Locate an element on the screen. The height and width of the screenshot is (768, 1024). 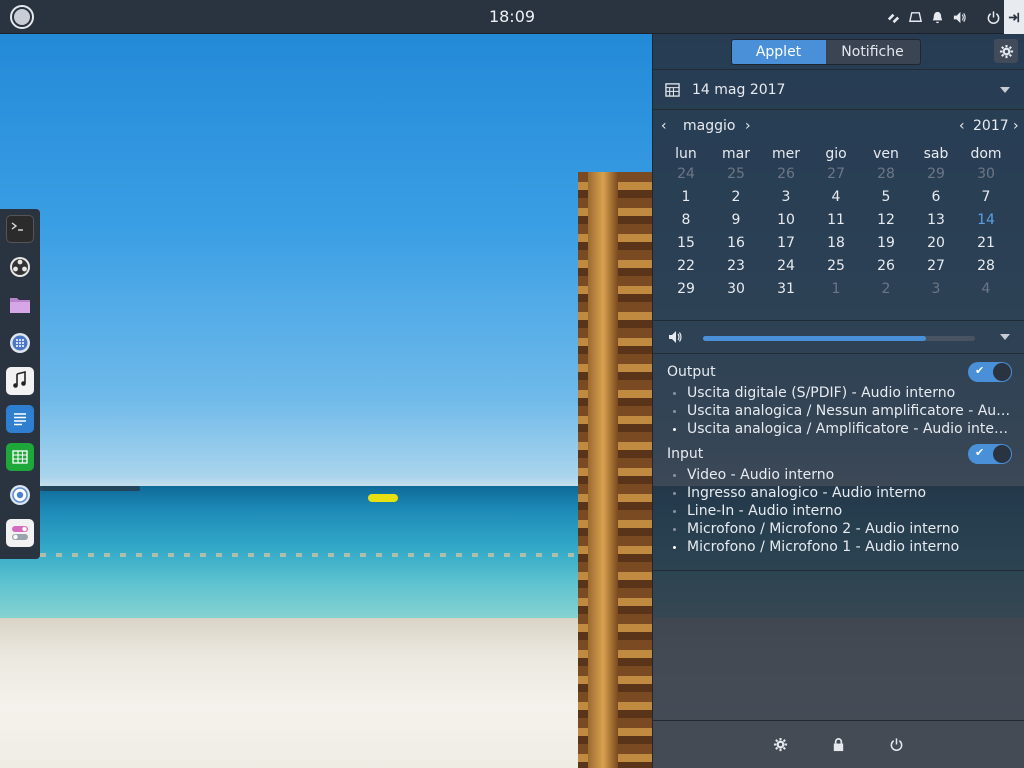
calendar-day: 23 is located at coordinates (736, 266).